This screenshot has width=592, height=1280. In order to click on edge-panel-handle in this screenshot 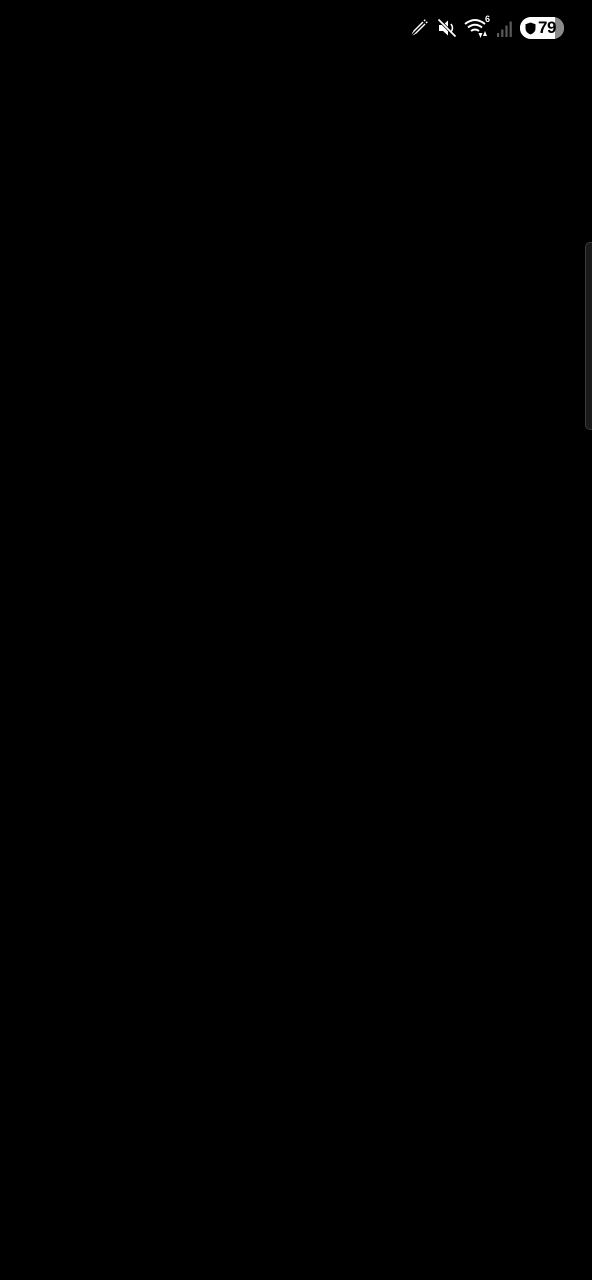, I will do `click(588, 336)`.